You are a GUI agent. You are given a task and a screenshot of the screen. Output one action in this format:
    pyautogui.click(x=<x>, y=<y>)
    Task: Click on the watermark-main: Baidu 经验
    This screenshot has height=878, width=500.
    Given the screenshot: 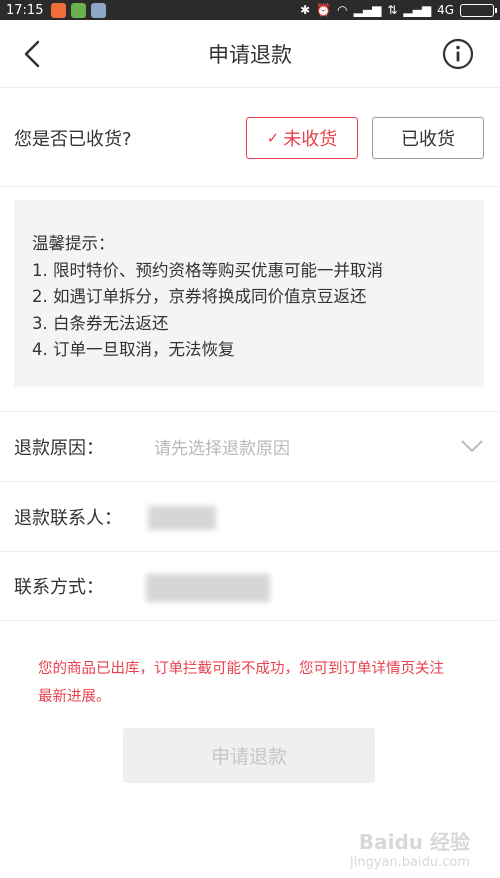 What is the action you would take?
    pyautogui.click(x=414, y=842)
    